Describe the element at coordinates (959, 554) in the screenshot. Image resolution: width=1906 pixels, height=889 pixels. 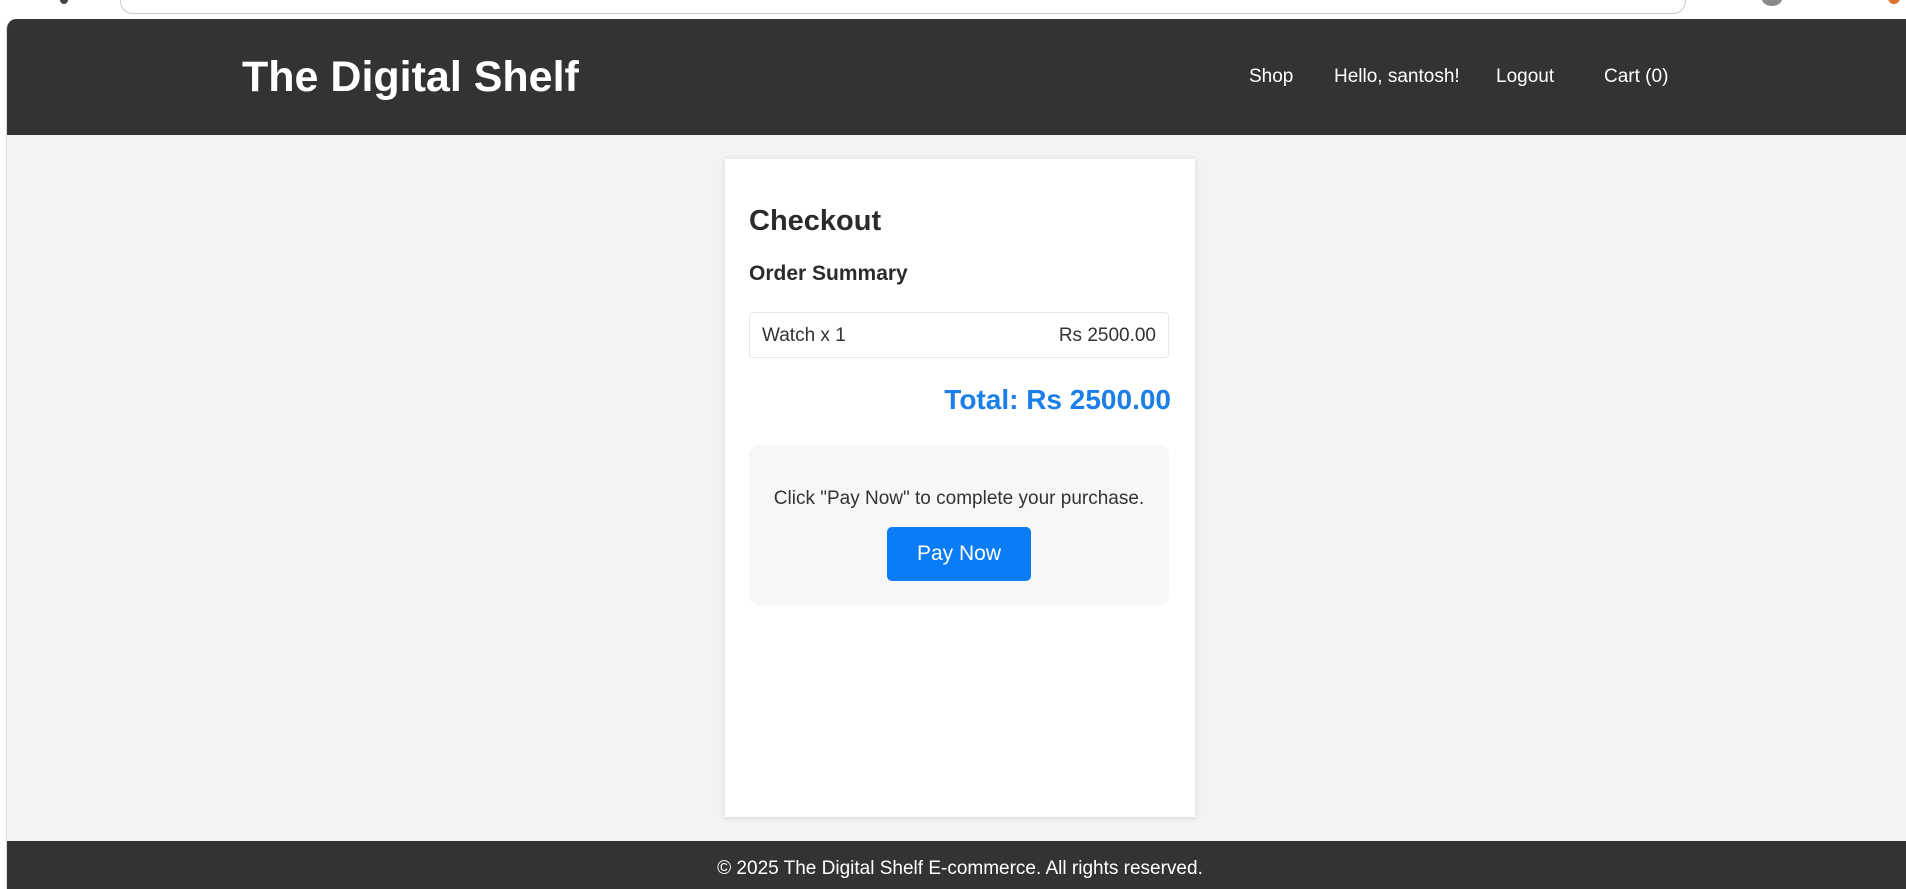
I see `pay-now-button: Pay Now` at that location.